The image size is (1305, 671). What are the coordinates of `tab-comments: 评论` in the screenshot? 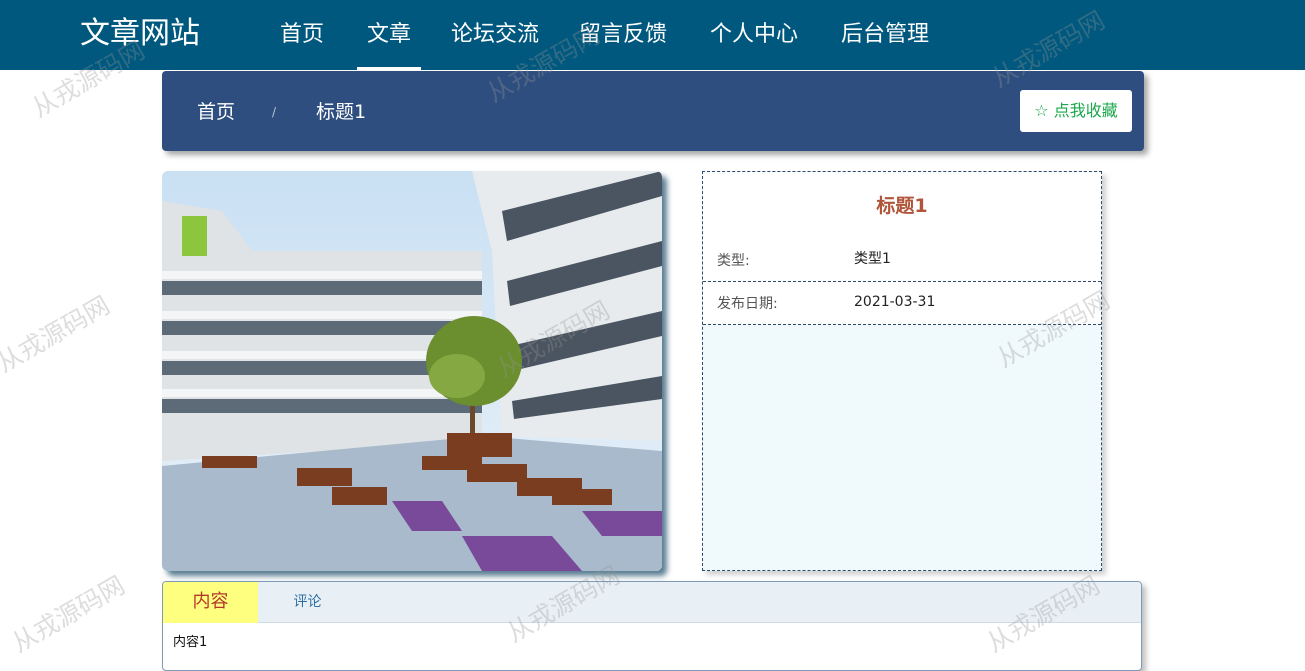 It's located at (307, 602).